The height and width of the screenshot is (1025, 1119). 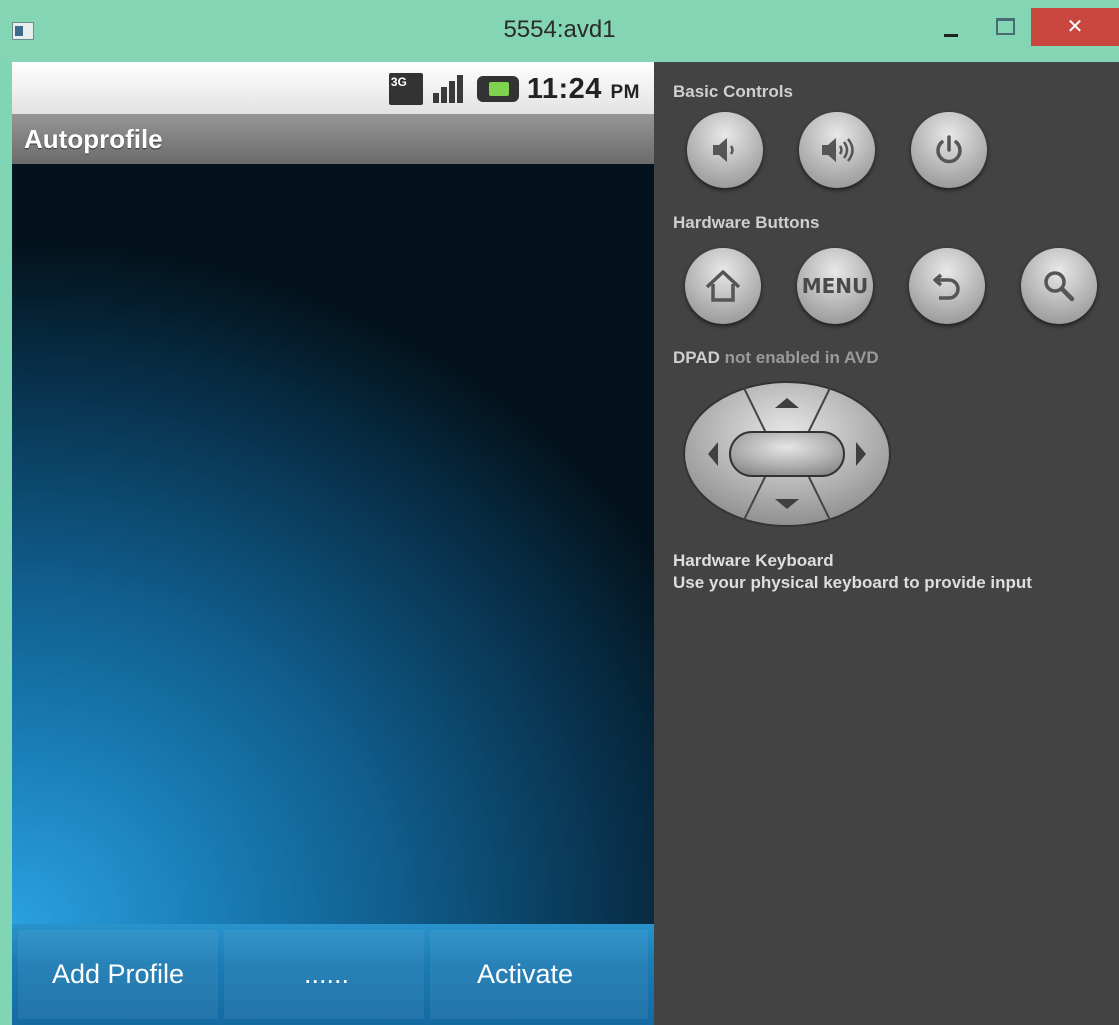 I want to click on menu-button: MENU, so click(x=835, y=286).